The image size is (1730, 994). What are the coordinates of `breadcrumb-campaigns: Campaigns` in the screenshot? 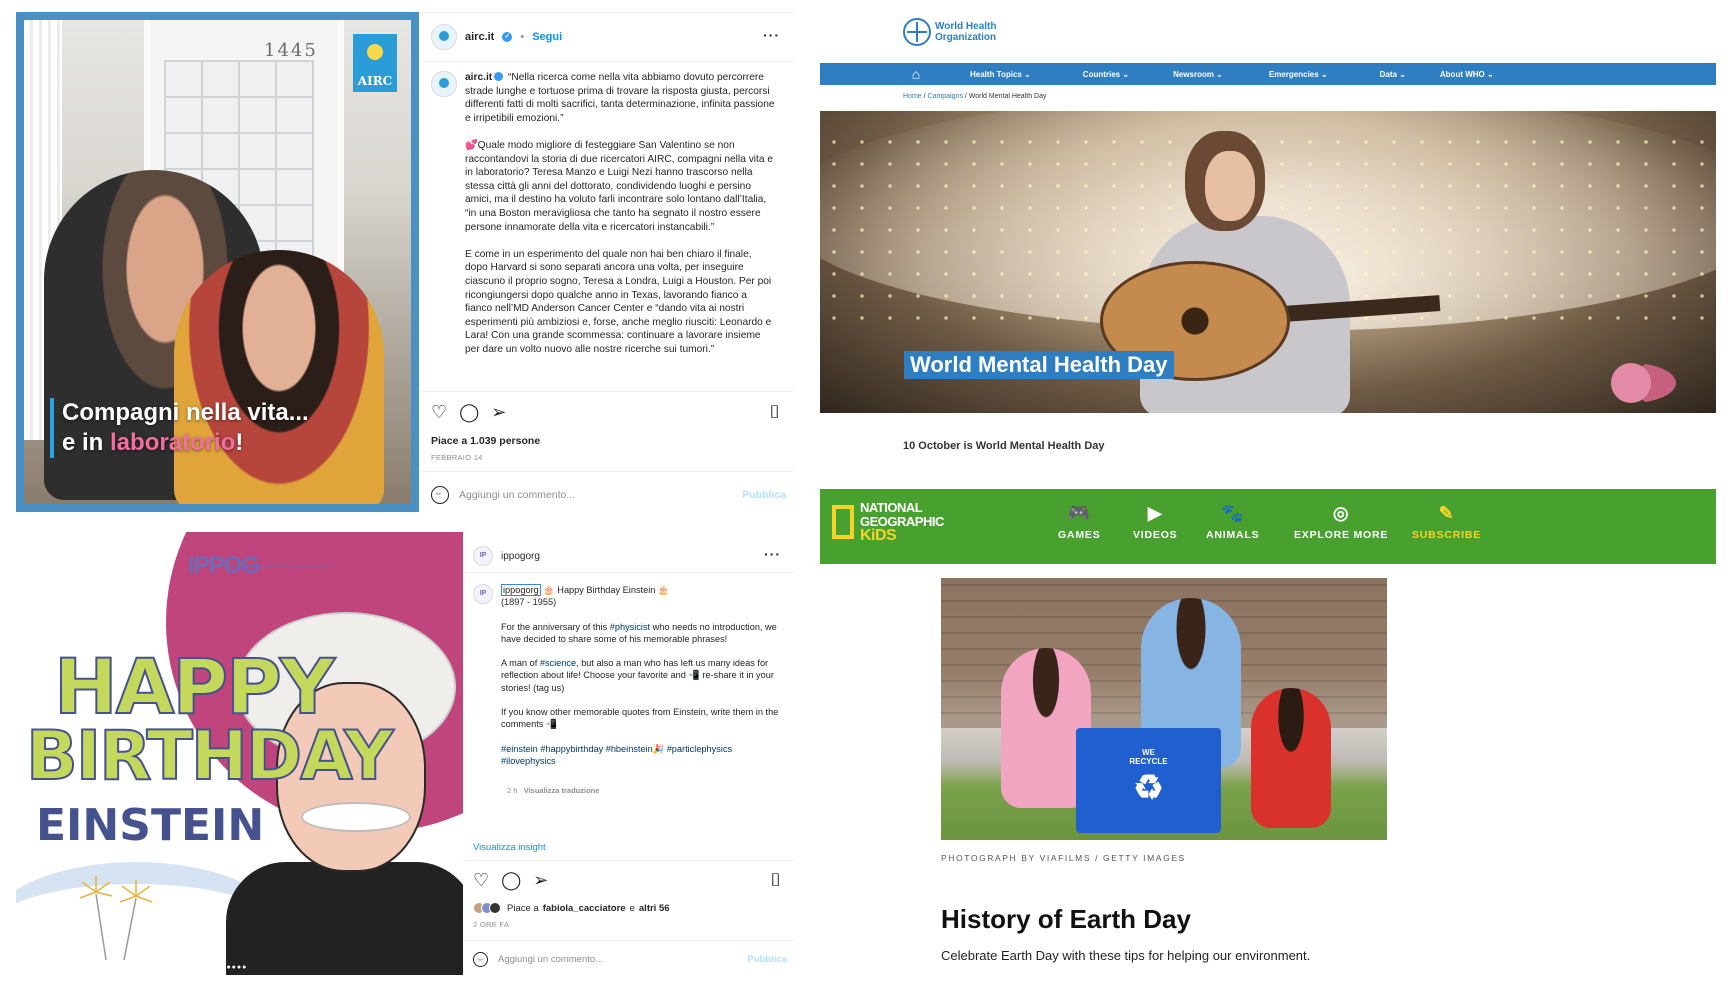 It's located at (945, 96).